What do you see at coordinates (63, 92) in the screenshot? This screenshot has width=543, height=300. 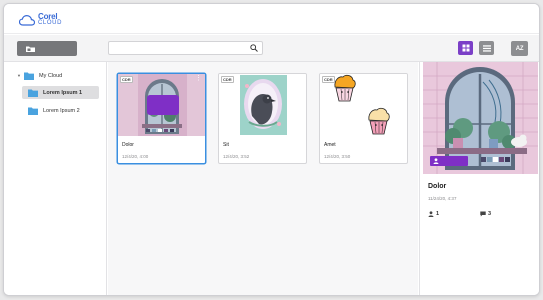 I see `tree-item-label: Lorem Ipsum 1` at bounding box center [63, 92].